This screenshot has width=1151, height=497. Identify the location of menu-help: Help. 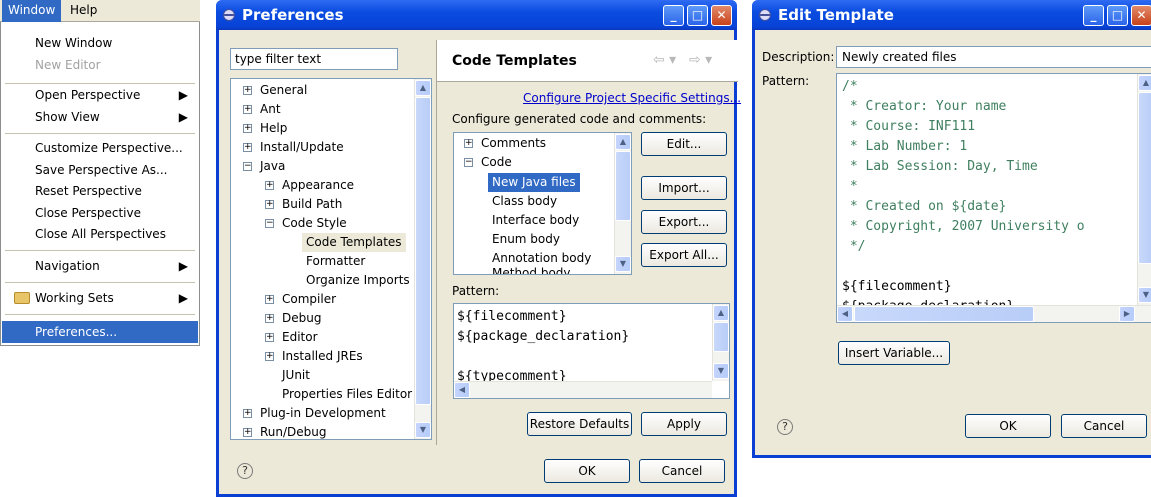
(83, 11).